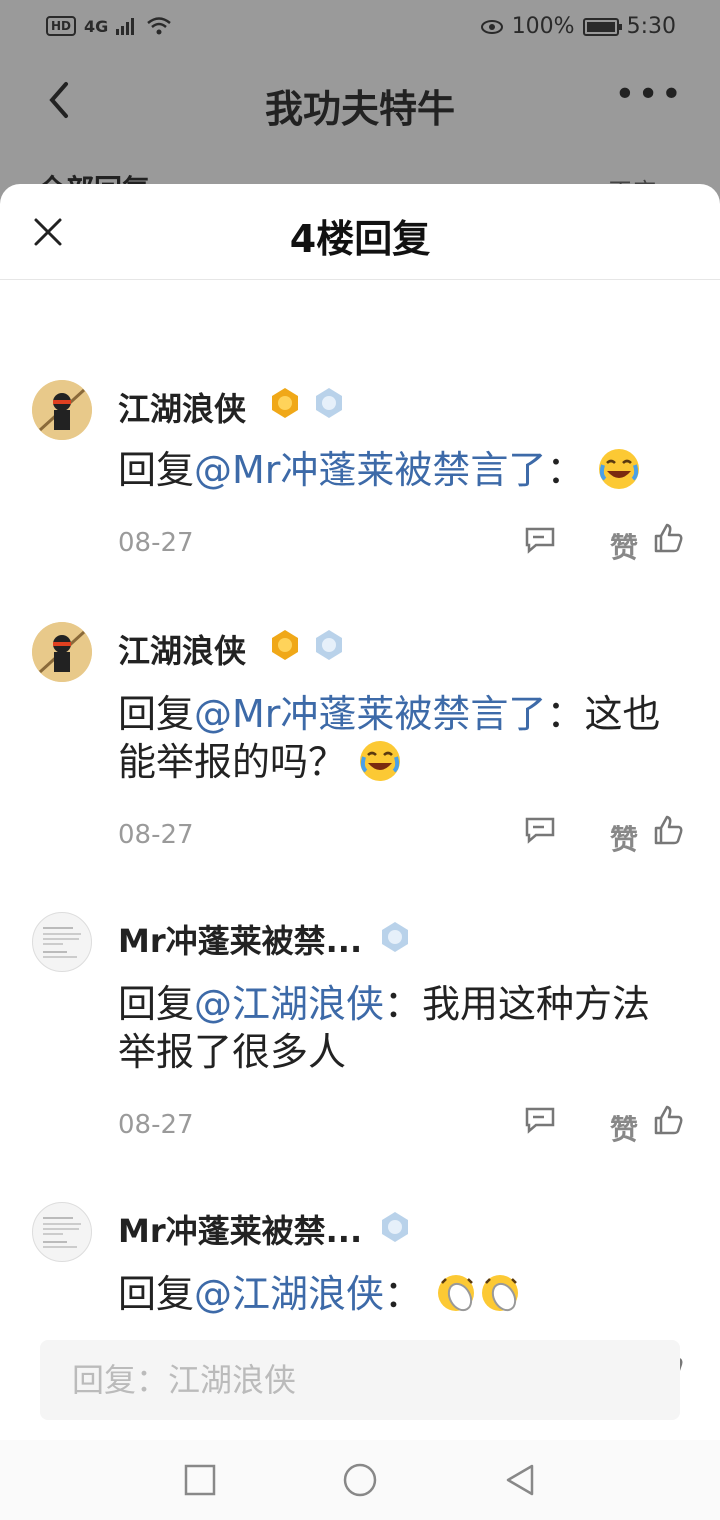 The image size is (720, 1520). What do you see at coordinates (360, 1380) in the screenshot?
I see `reply-input` at bounding box center [360, 1380].